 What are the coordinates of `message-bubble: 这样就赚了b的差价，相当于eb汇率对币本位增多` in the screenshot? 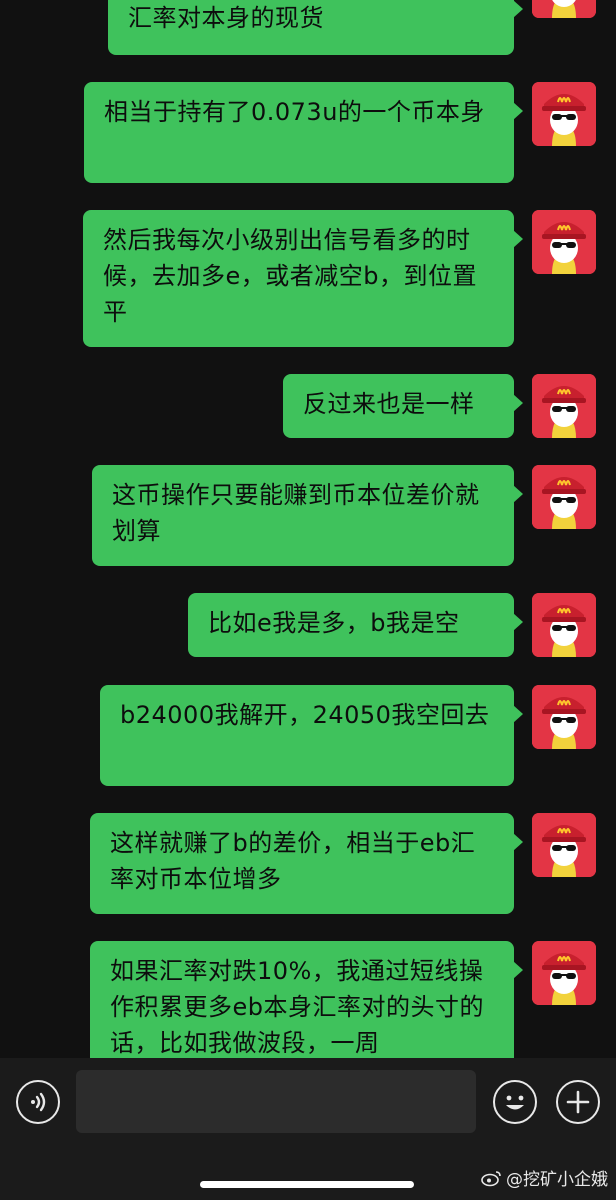 It's located at (306, 863).